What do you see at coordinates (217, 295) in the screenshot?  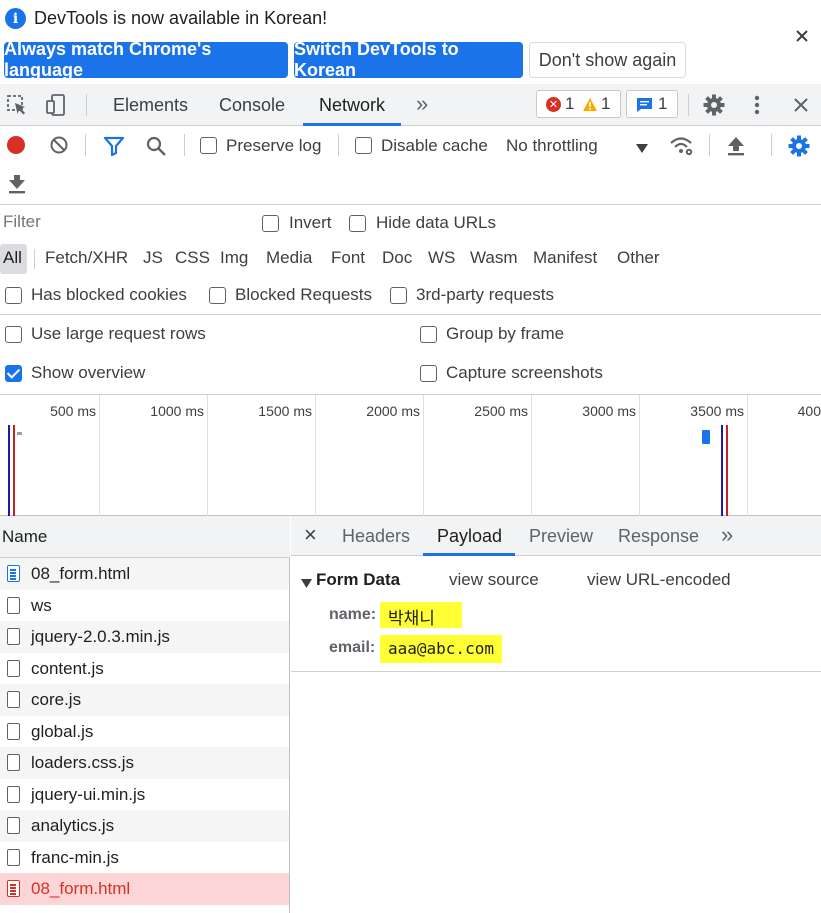 I see `blocked-requests-checkbox` at bounding box center [217, 295].